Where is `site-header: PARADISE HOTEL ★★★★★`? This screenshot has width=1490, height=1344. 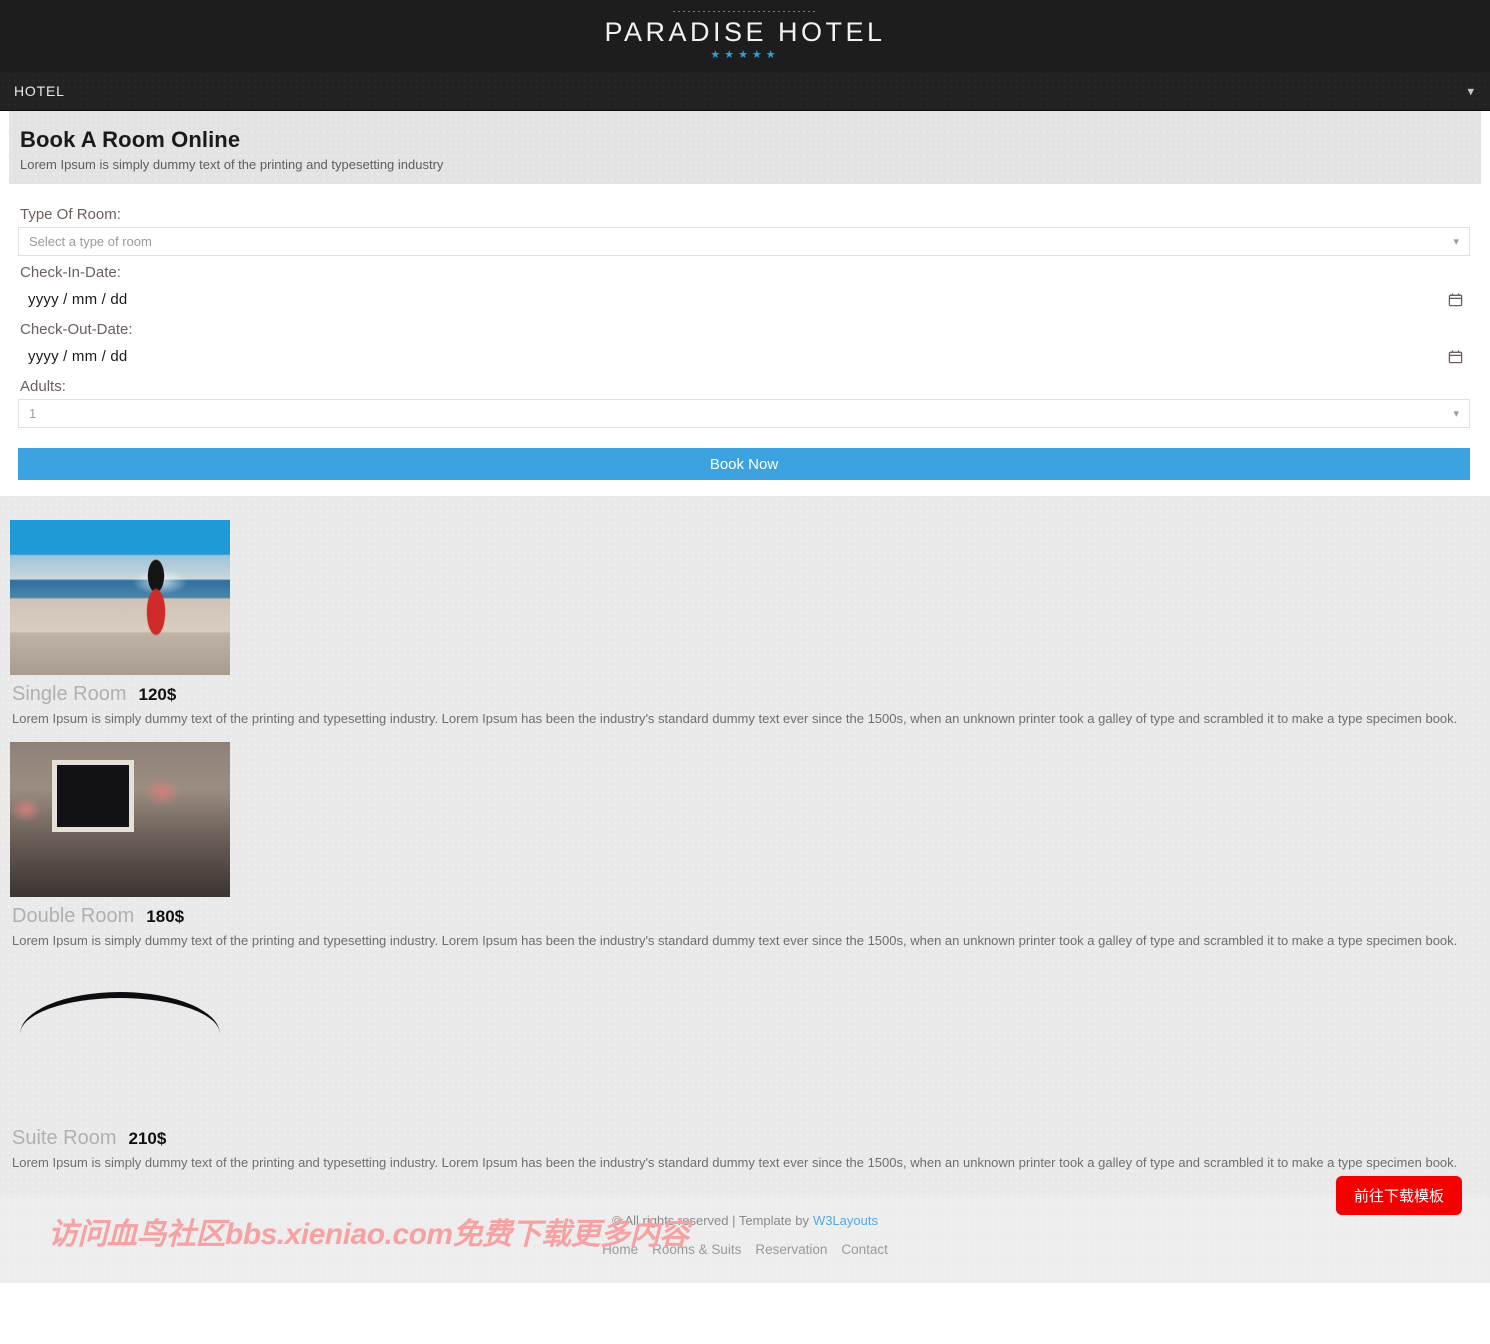 site-header: PARADISE HOTEL ★★★★★ is located at coordinates (745, 36).